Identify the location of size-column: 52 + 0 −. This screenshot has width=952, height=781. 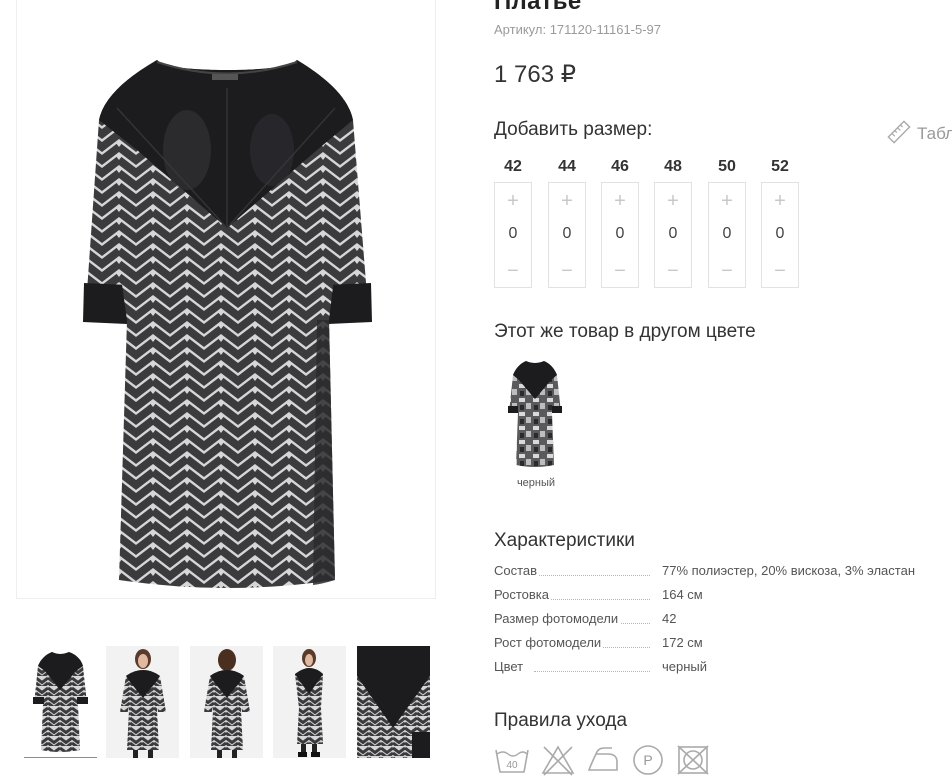
(780, 222).